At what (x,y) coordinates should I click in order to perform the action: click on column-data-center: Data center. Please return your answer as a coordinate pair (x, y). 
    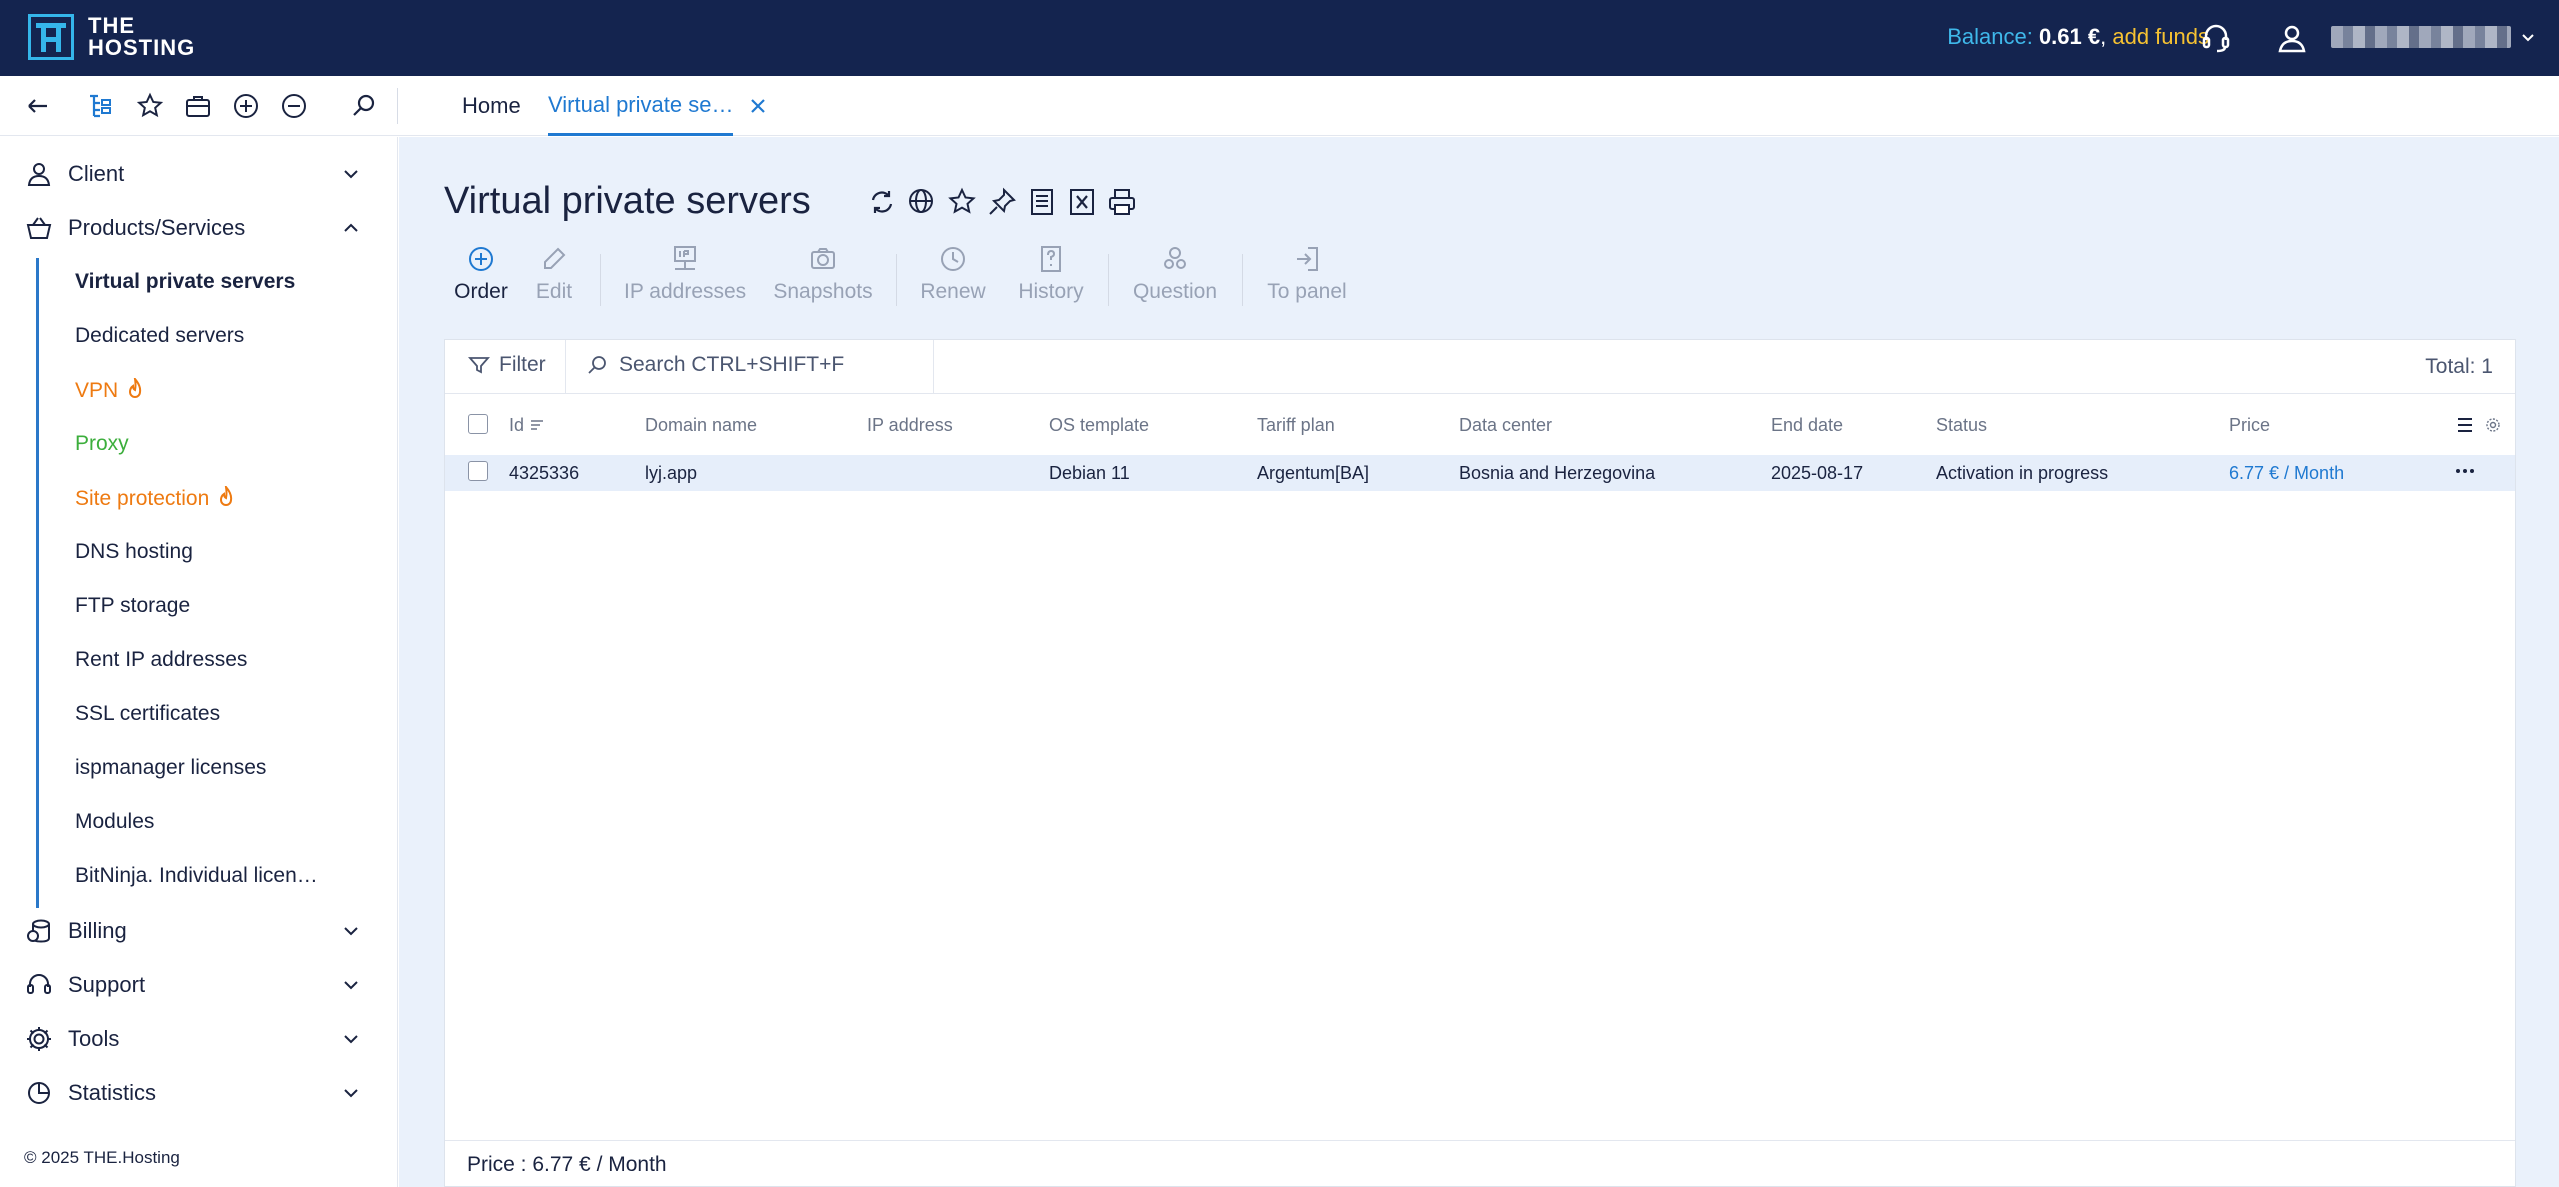
    Looking at the image, I should click on (1505, 425).